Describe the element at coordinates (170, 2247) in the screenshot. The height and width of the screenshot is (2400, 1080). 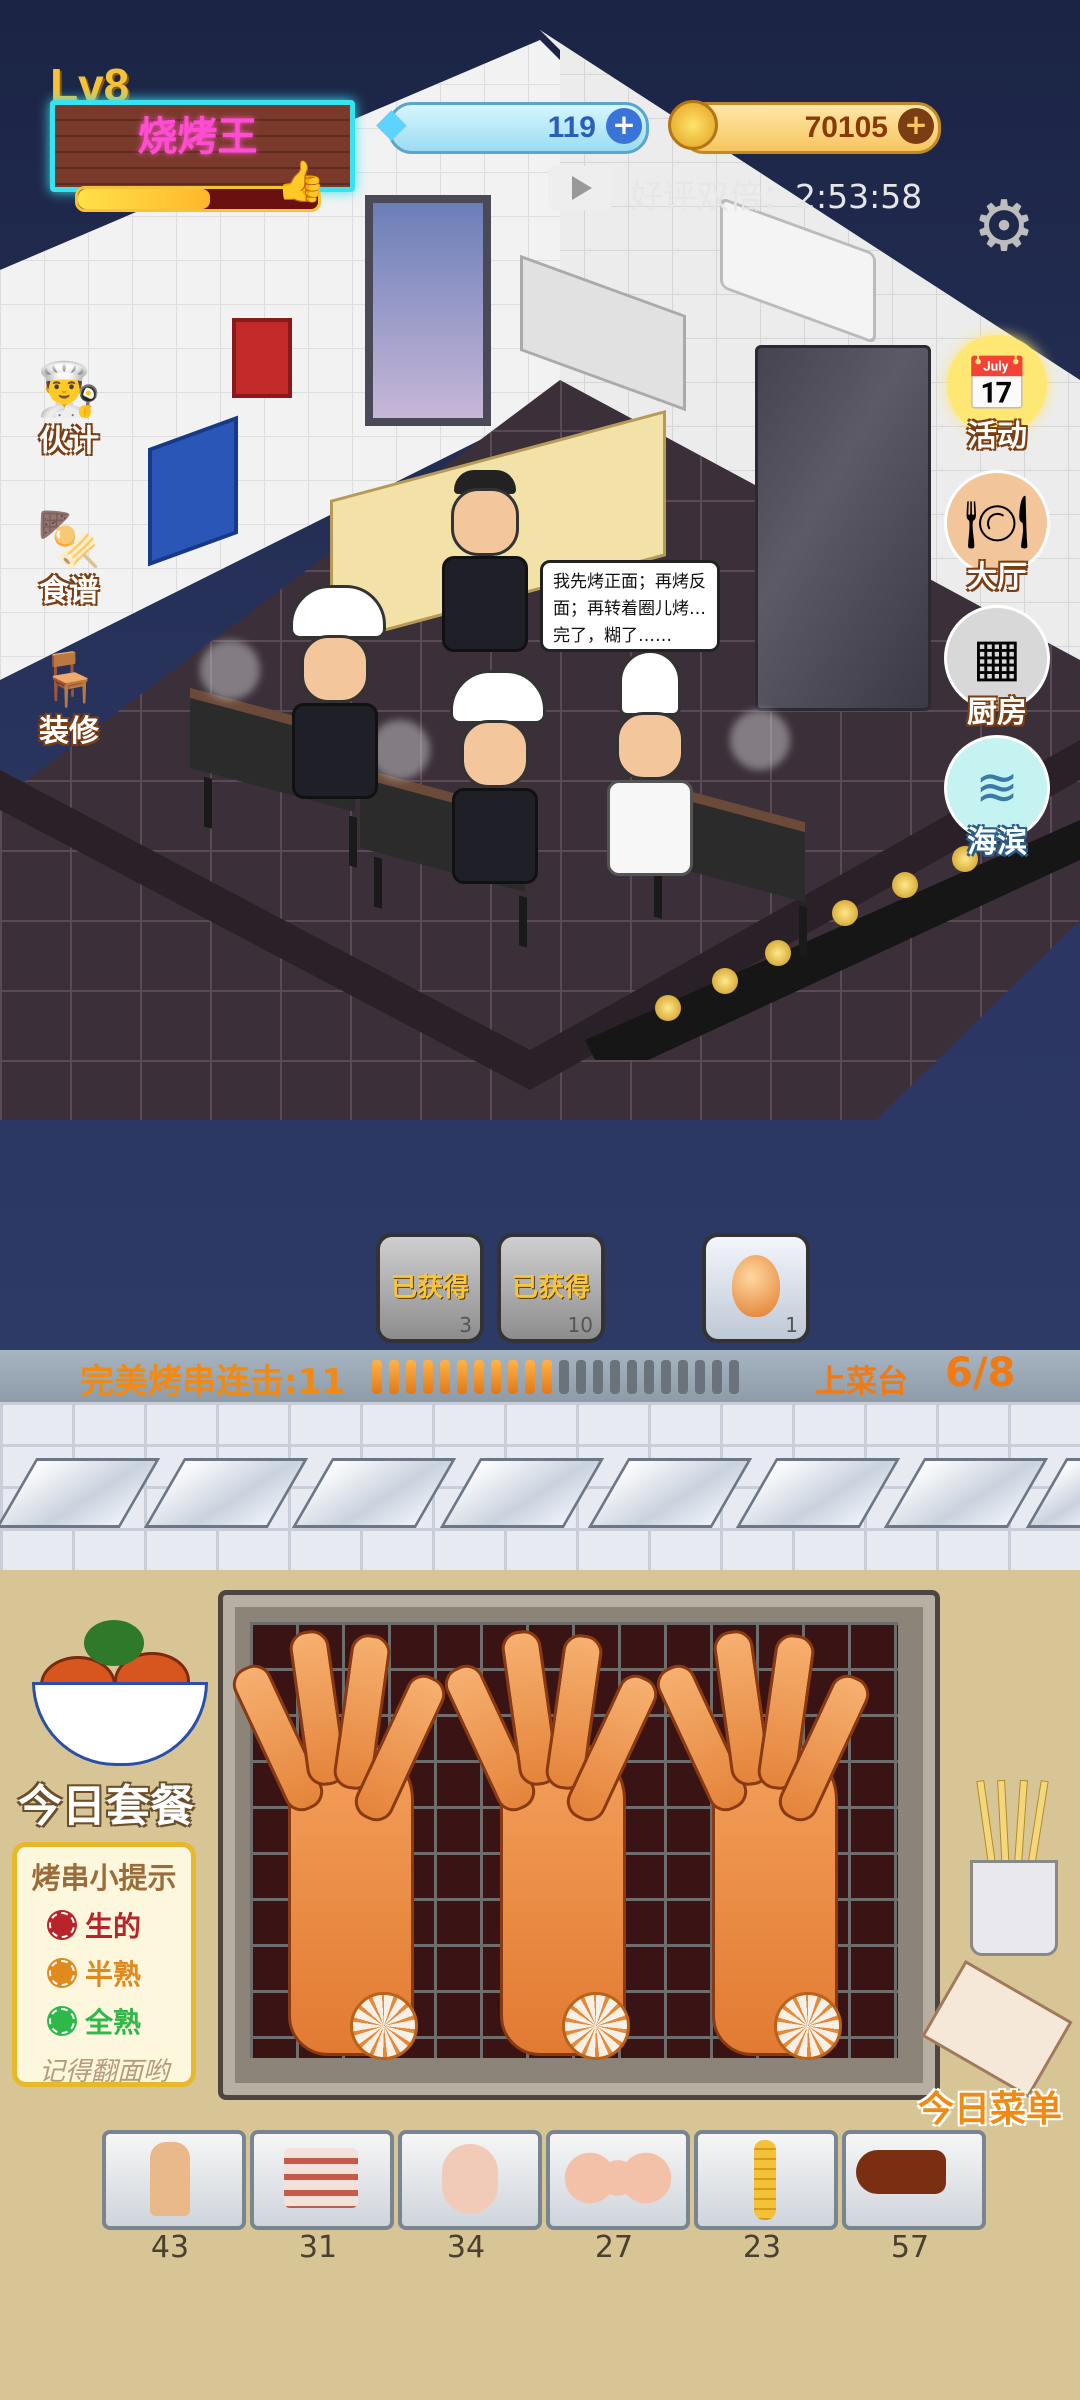
I see `ingredient-count: 43` at that location.